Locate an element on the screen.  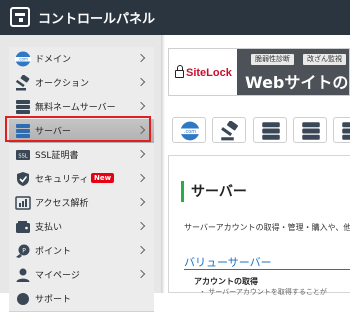
sidebar-item-label: オークション is located at coordinates (62, 84).